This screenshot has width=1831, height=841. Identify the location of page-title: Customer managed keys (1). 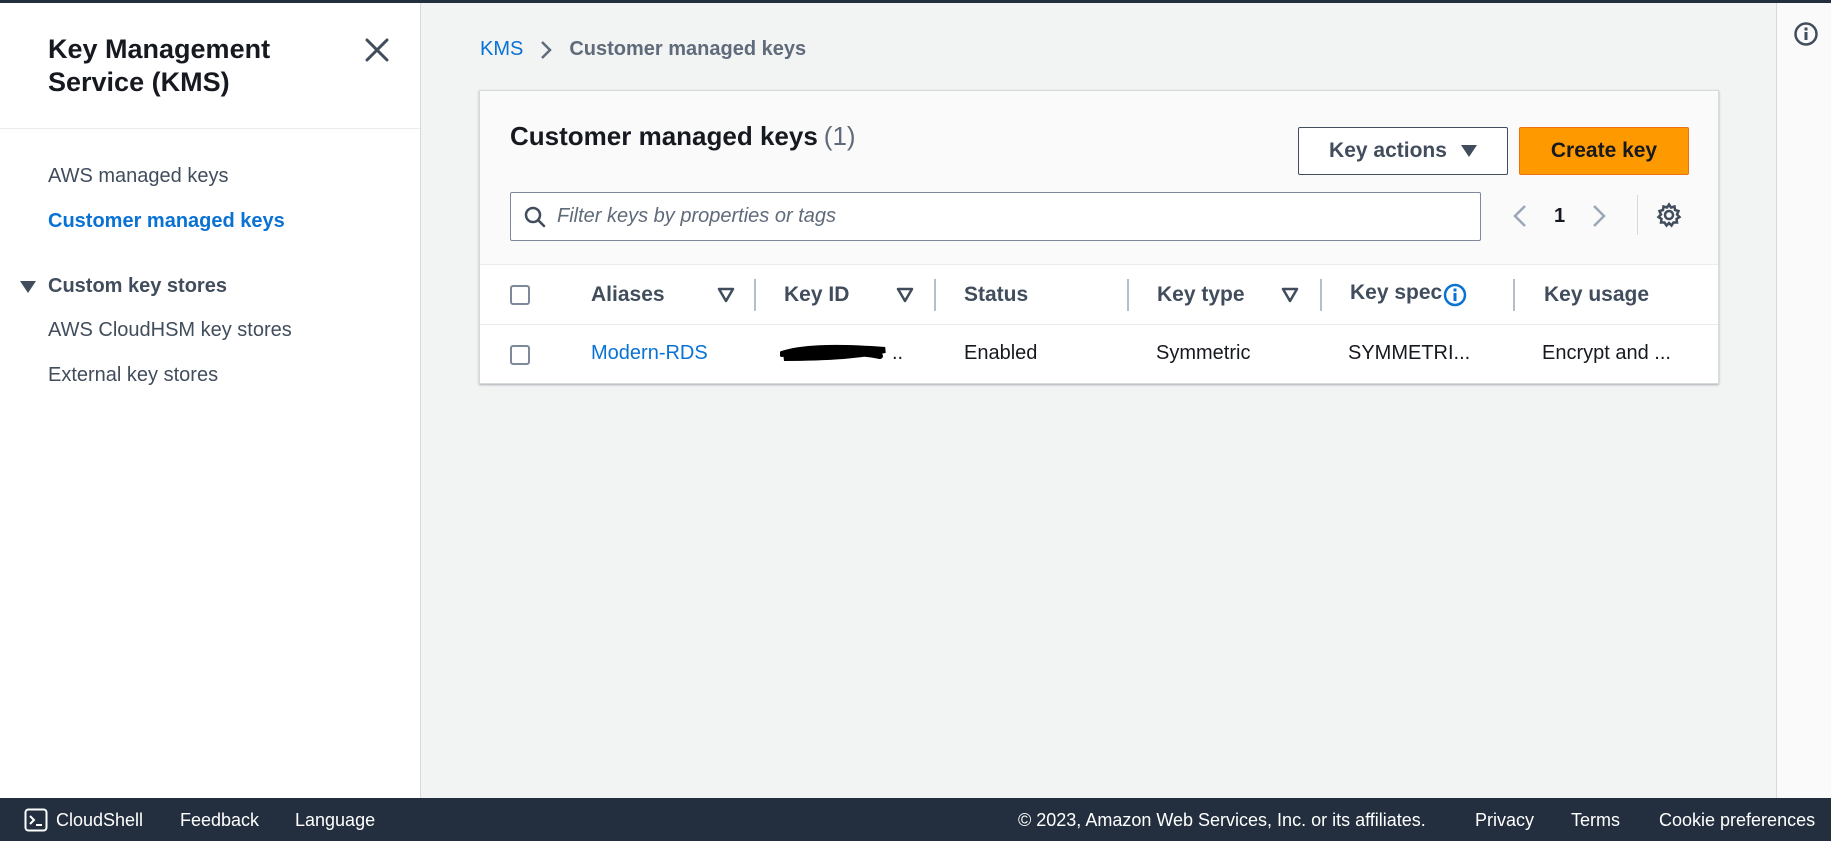
(683, 136).